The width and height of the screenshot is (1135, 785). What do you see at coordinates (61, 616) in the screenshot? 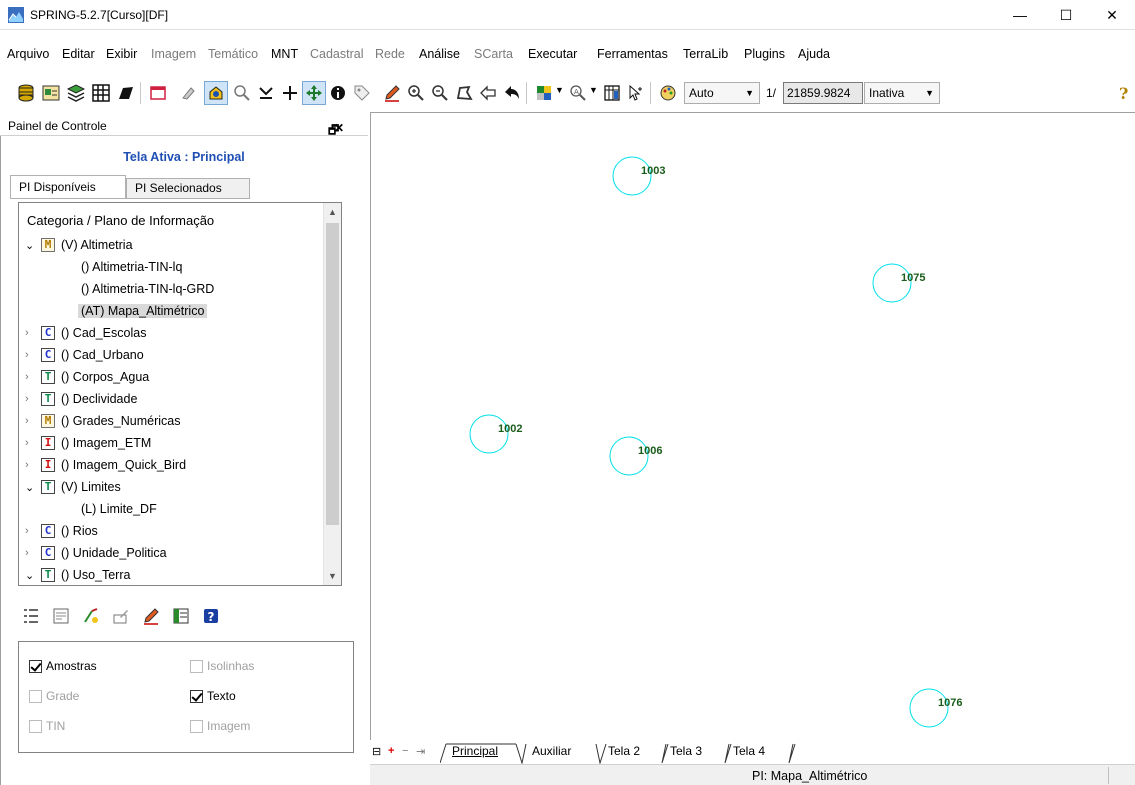
I see `properties-icon` at bounding box center [61, 616].